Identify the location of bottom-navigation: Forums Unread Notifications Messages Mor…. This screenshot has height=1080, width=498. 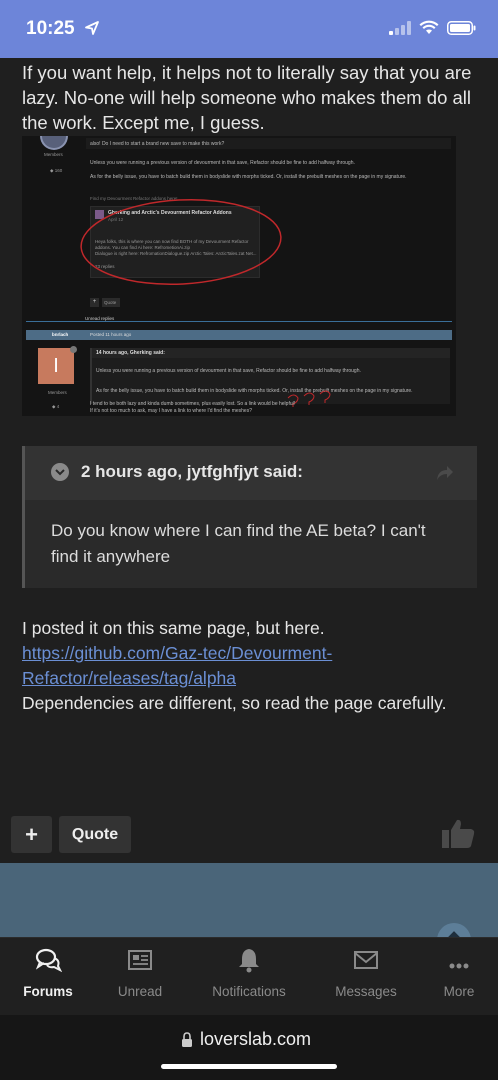
(249, 976).